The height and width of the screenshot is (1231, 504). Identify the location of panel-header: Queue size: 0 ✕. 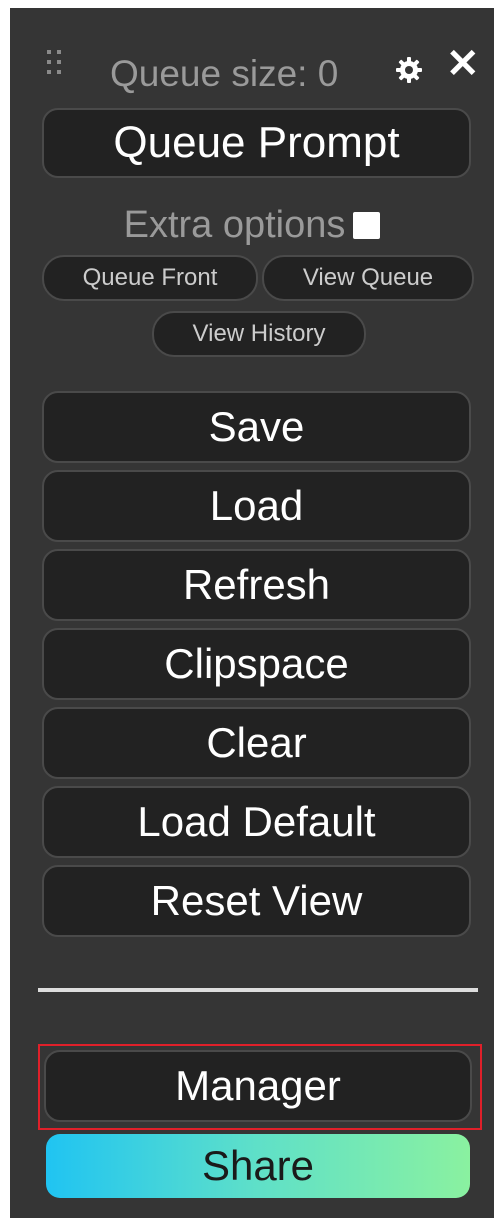
(252, 58).